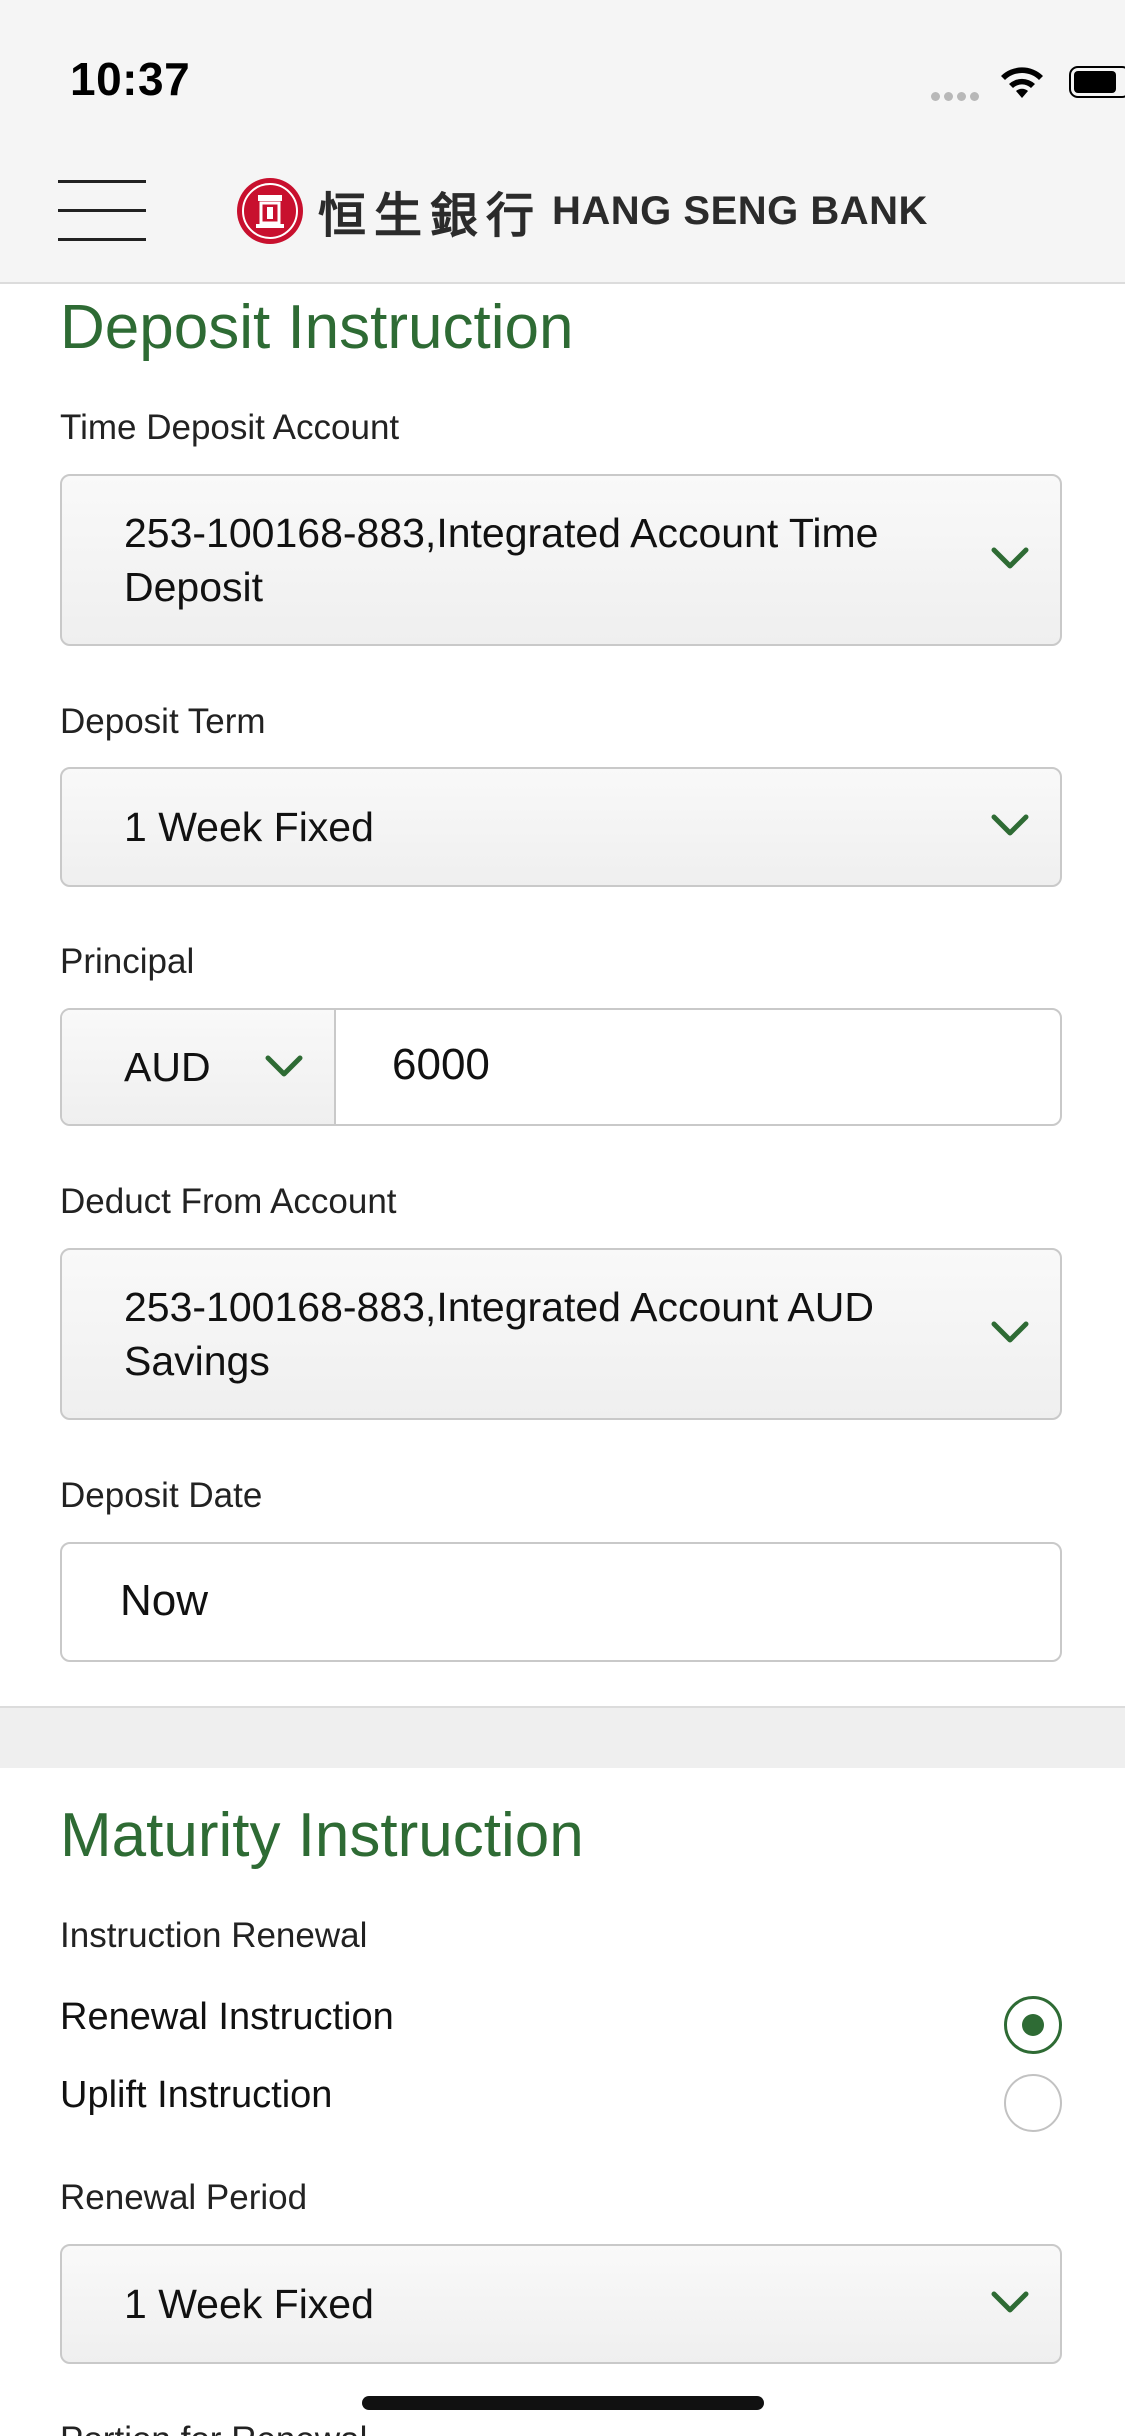 The height and width of the screenshot is (2436, 1125). I want to click on deduct-from-account-label: Deduct From Account, so click(228, 1201).